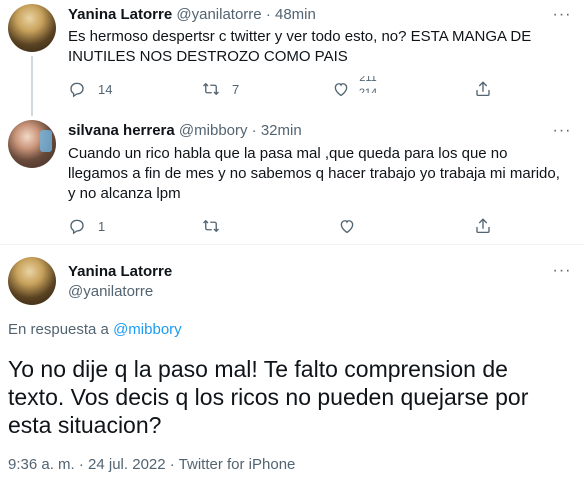 This screenshot has height=479, width=584. I want to click on tweet-header: Yanina Latorre @yanilatorre · 48min, so click(192, 15).